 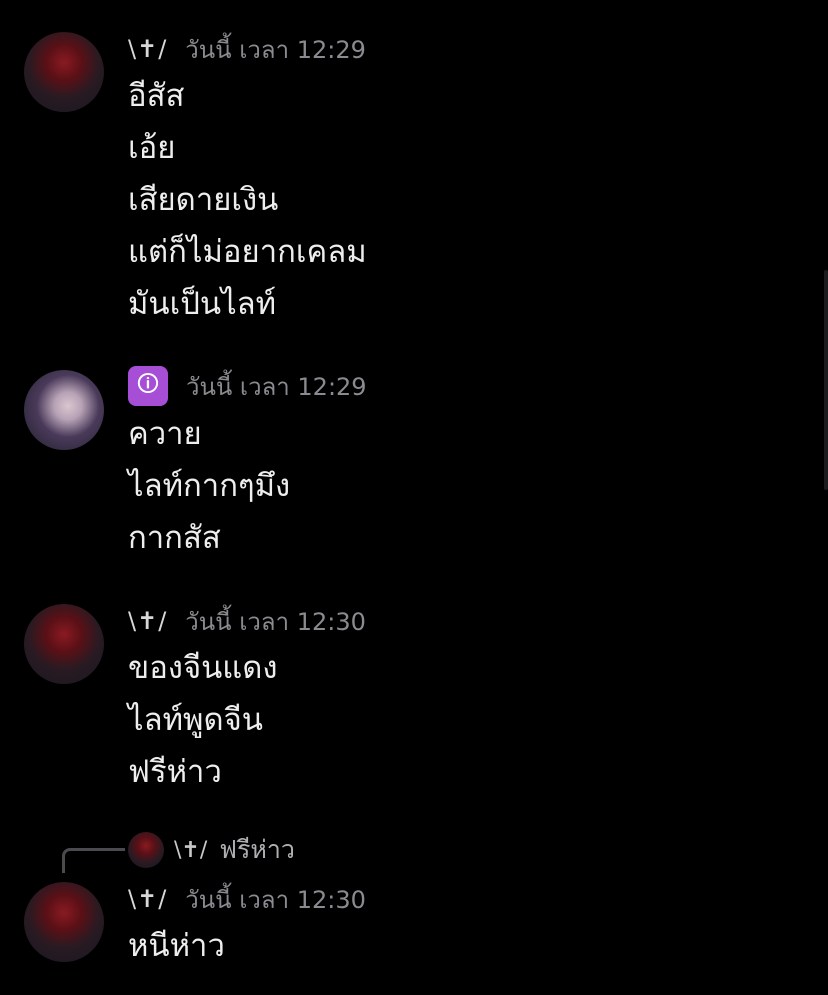 What do you see at coordinates (146, 850) in the screenshot?
I see `reply-avatar` at bounding box center [146, 850].